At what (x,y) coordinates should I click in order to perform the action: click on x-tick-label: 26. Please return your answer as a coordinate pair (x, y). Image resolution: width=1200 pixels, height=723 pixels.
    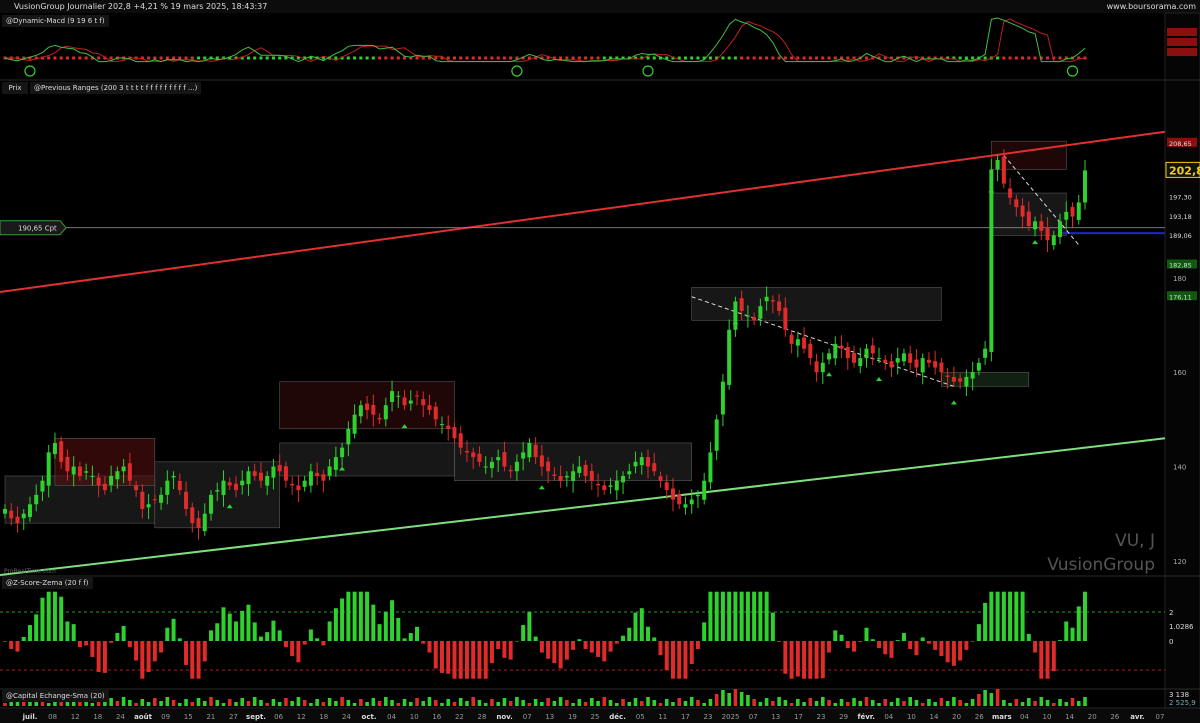
    Looking at the image, I should click on (1114, 717).